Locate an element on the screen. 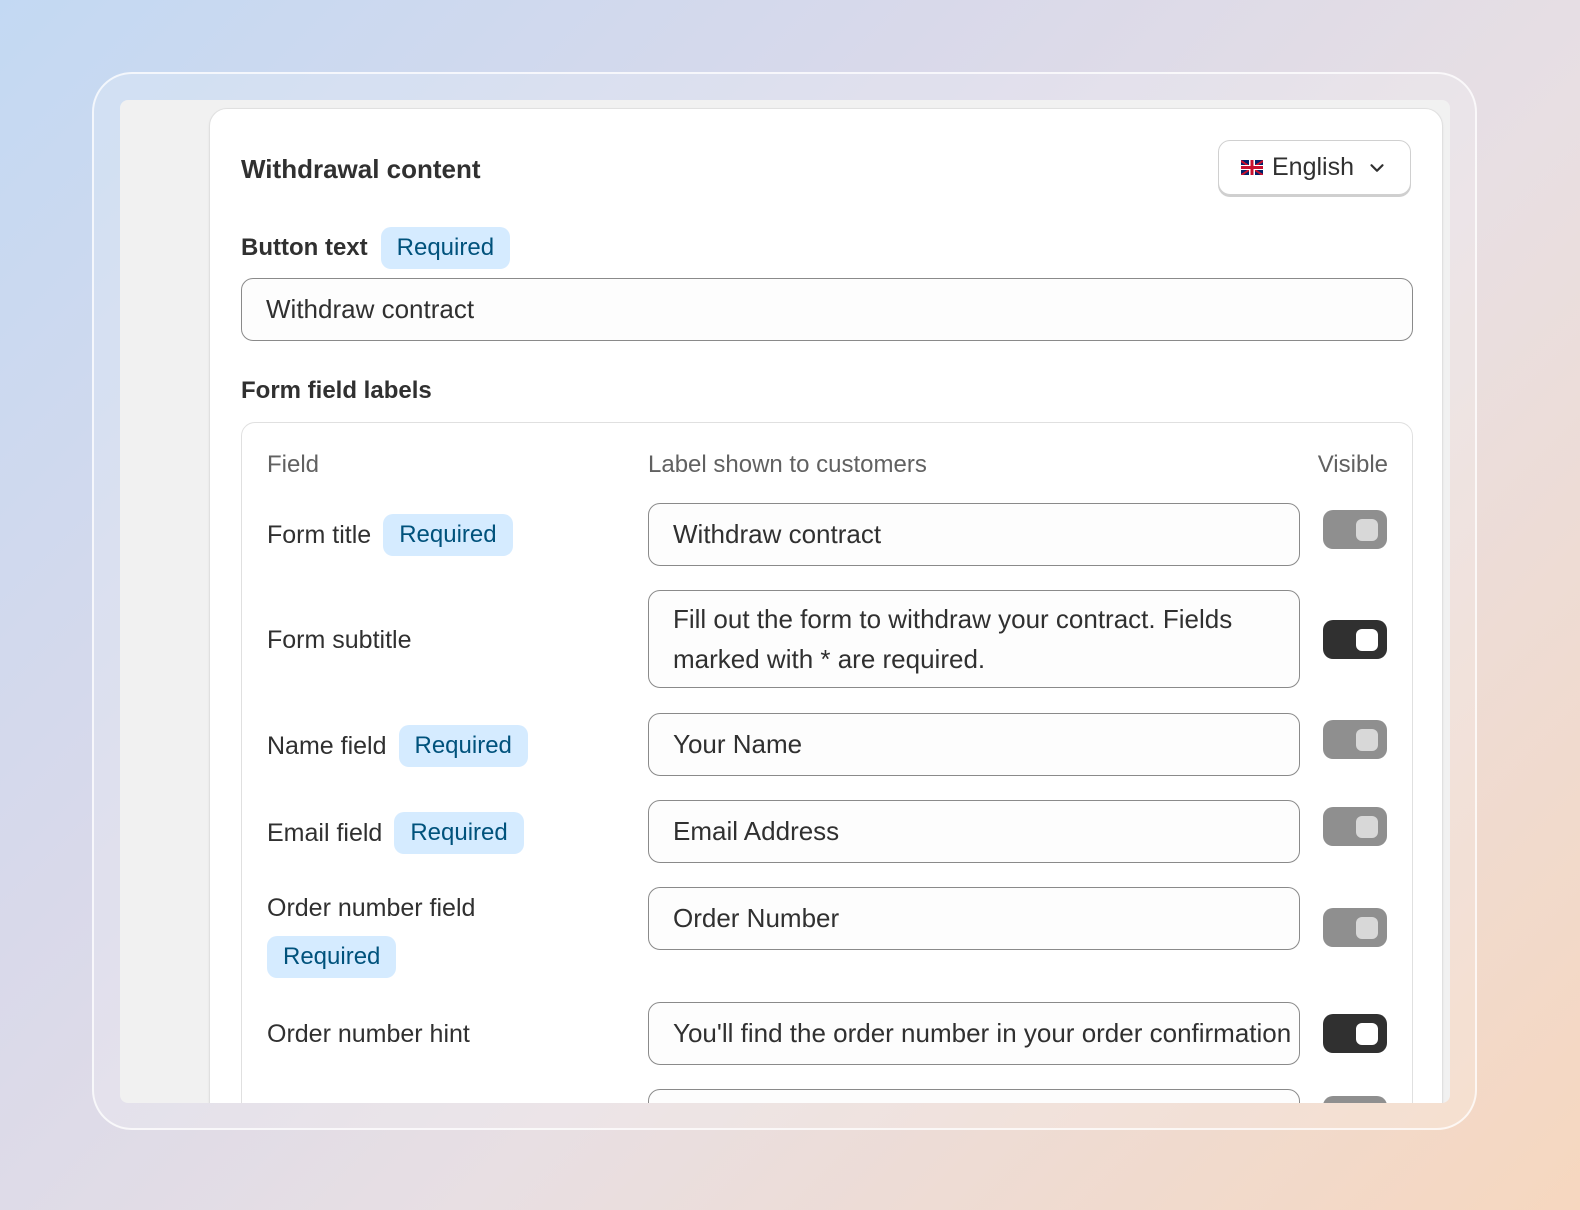 The image size is (1580, 1210). field-name-text: Form subtitle is located at coordinates (339, 640).